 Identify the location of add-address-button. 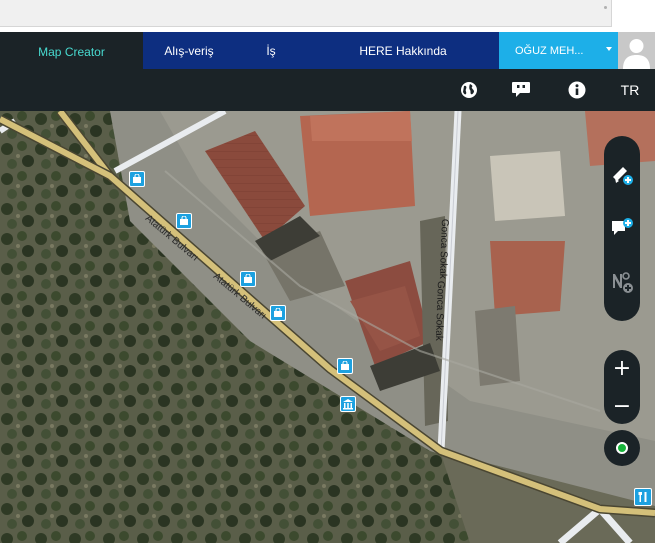
(622, 282).